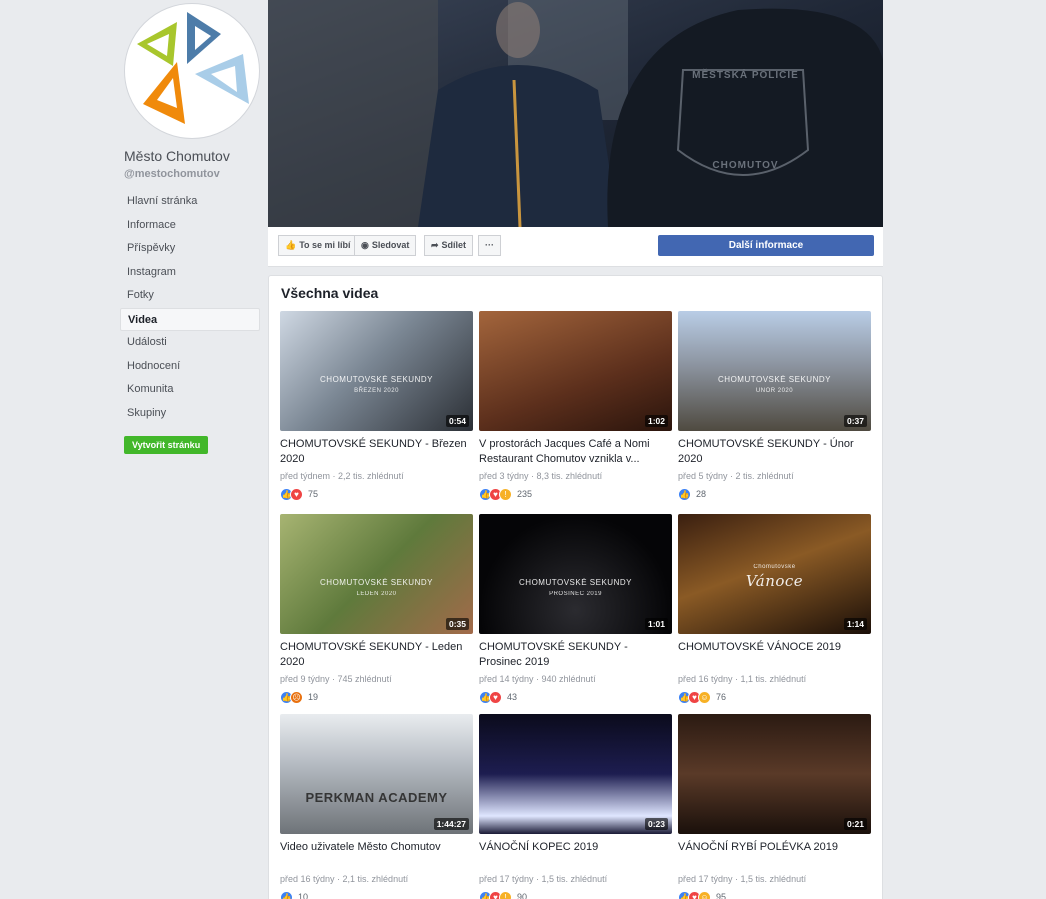 The height and width of the screenshot is (899, 1046). I want to click on like-label: To se mi líbí, so click(325, 245).